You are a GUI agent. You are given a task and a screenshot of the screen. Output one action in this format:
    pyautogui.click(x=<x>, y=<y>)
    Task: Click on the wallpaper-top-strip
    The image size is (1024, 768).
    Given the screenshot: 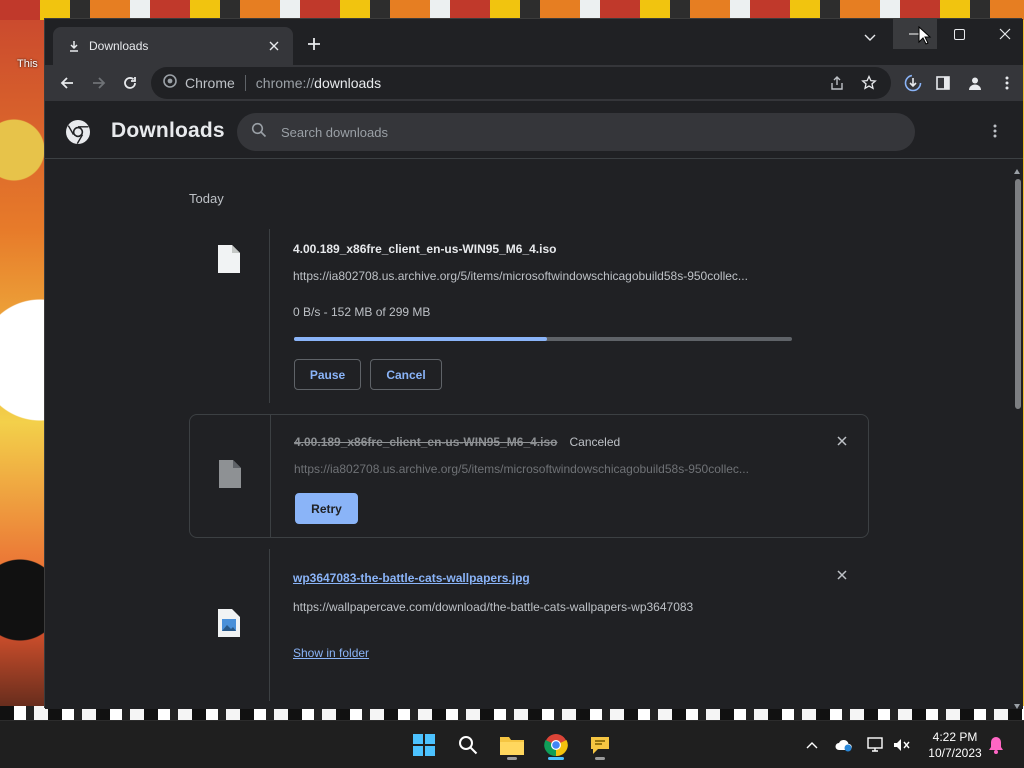 What is the action you would take?
    pyautogui.click(x=512, y=10)
    